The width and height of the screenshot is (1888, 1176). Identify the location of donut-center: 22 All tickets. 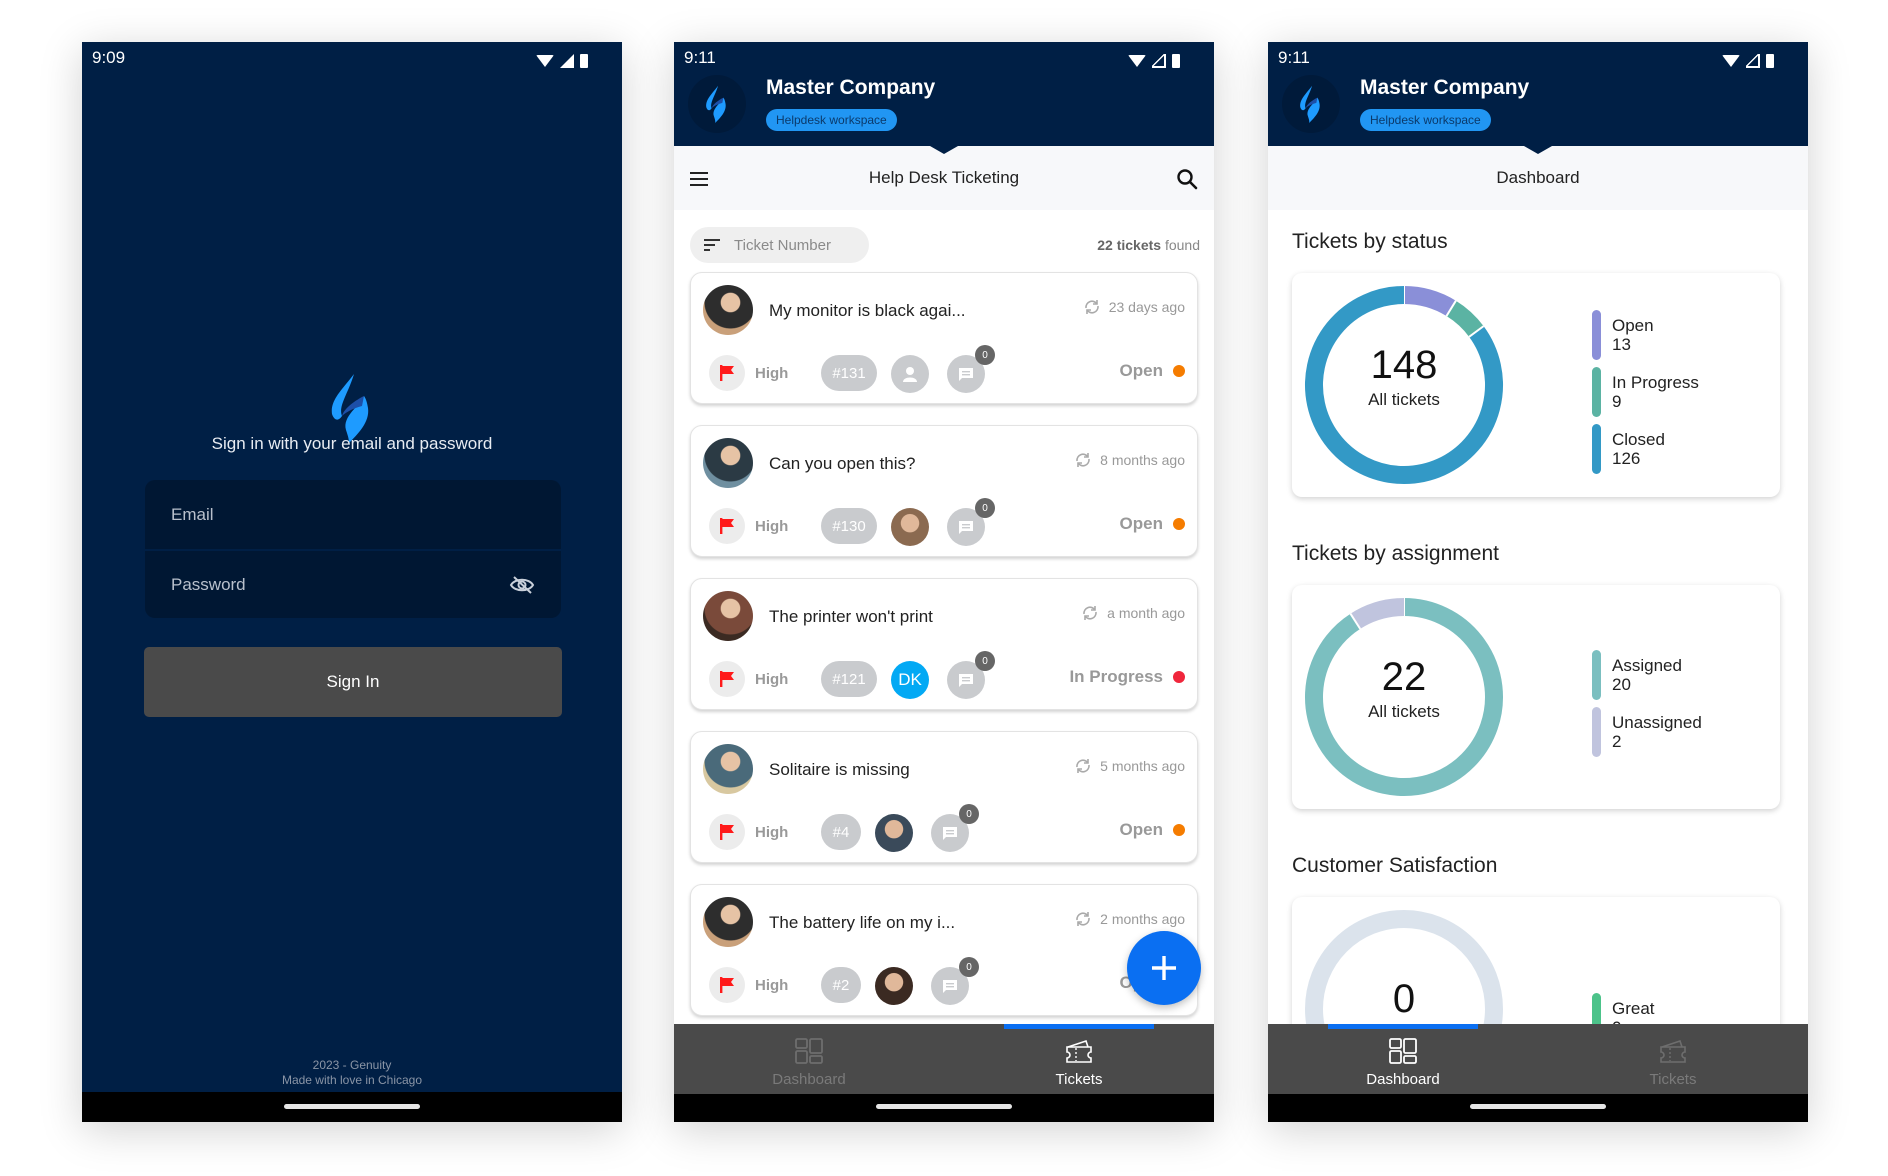
(1404, 688).